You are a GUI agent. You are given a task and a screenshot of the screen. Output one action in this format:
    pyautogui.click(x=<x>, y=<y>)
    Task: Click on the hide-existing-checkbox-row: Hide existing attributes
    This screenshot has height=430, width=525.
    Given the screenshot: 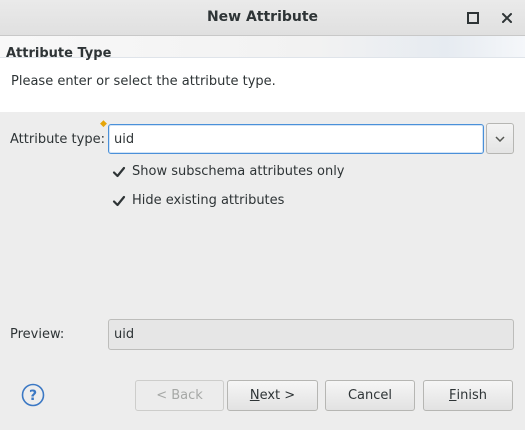 What is the action you would take?
    pyautogui.click(x=198, y=200)
    